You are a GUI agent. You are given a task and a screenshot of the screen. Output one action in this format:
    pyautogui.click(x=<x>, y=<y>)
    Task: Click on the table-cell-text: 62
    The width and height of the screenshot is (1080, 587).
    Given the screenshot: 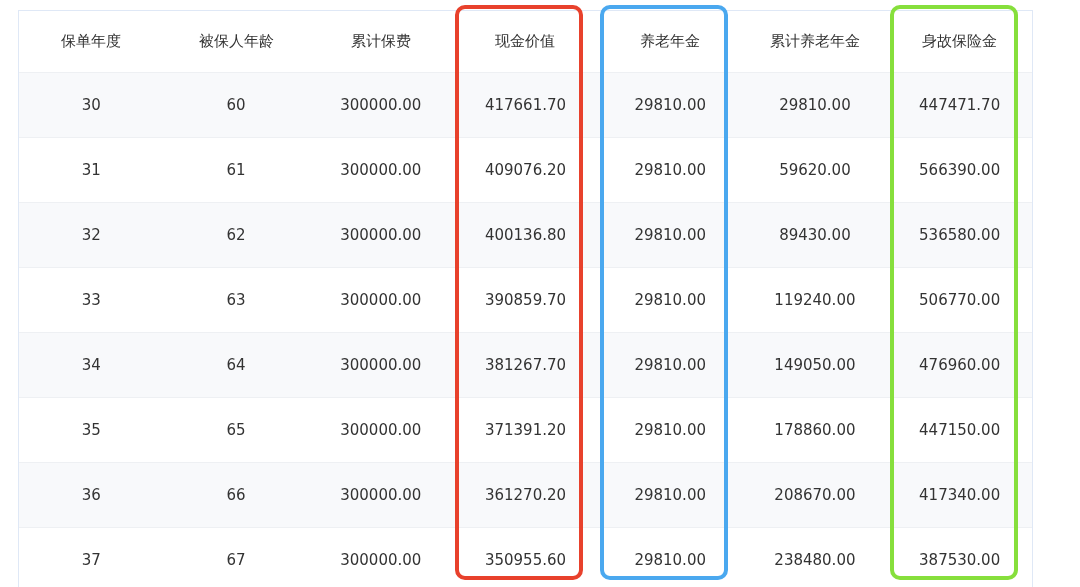 What is the action you would take?
    pyautogui.click(x=236, y=235)
    